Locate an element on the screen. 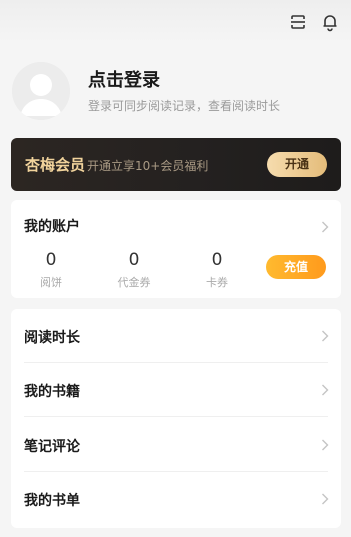  avatar-placeholder-icon is located at coordinates (41, 91).